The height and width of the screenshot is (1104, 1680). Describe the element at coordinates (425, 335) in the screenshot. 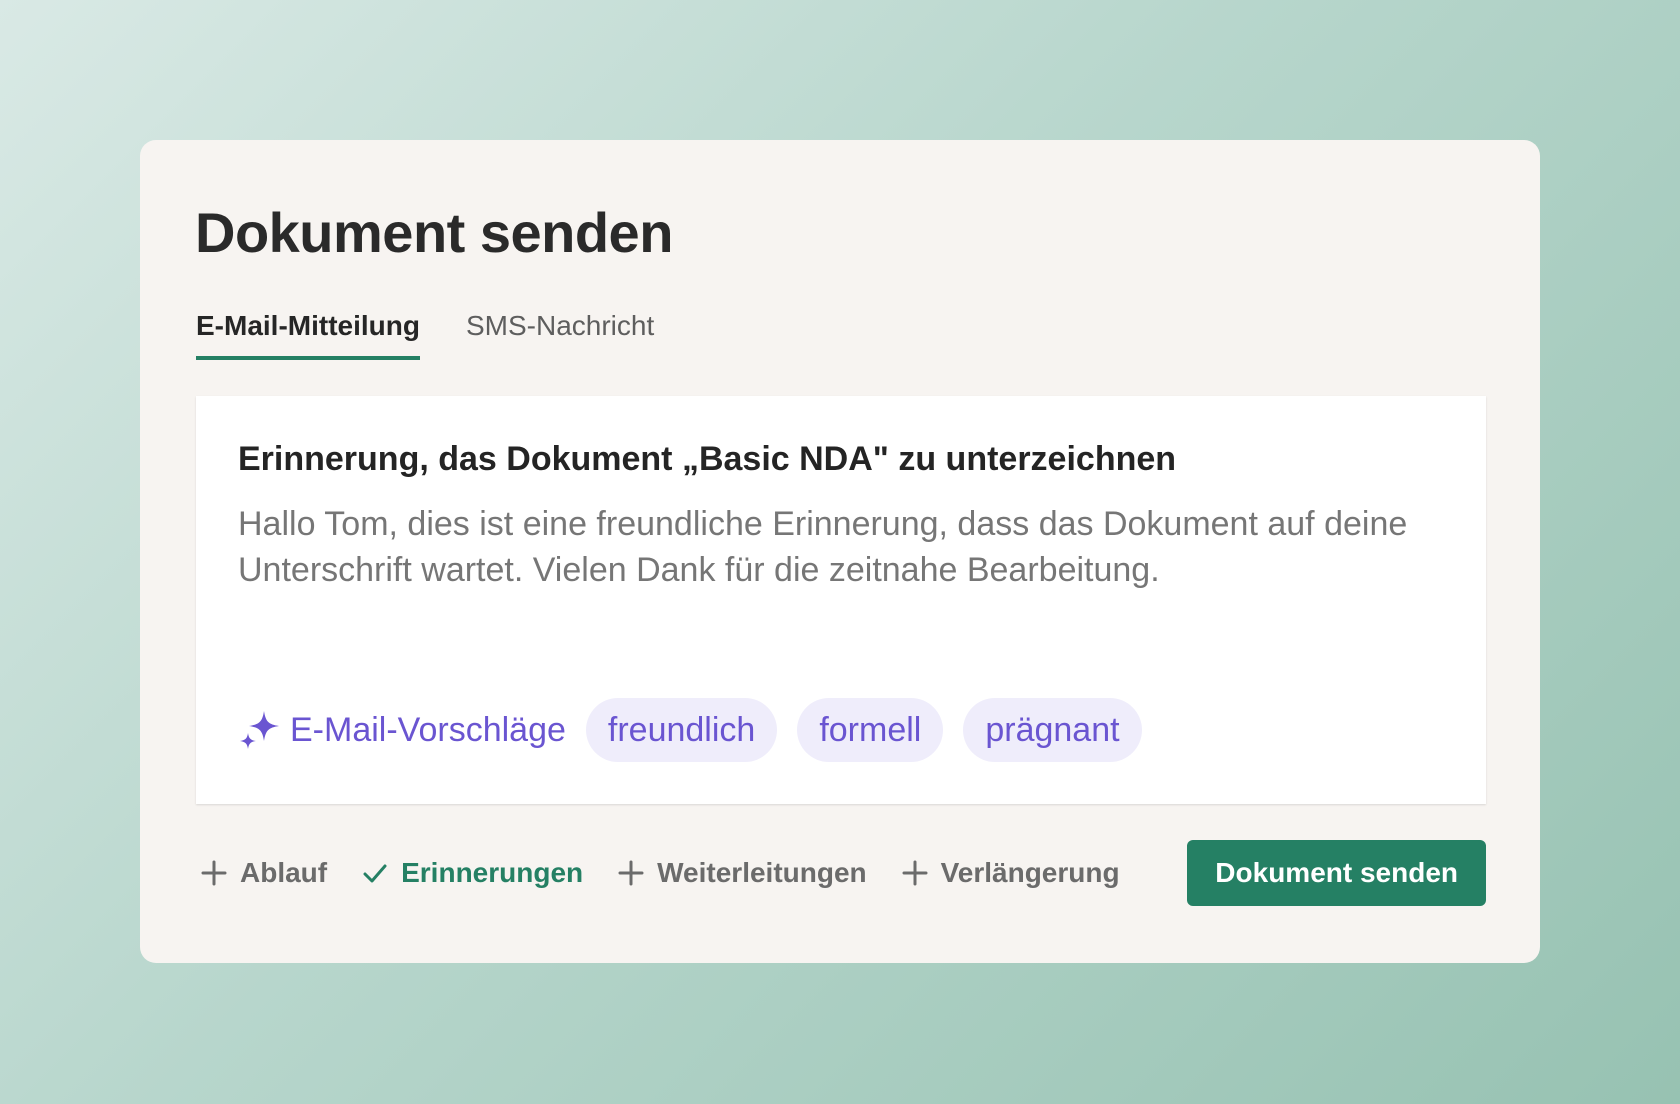

I see `message-tabs: E-Mail-Mitteilung SMS-Nachricht` at that location.